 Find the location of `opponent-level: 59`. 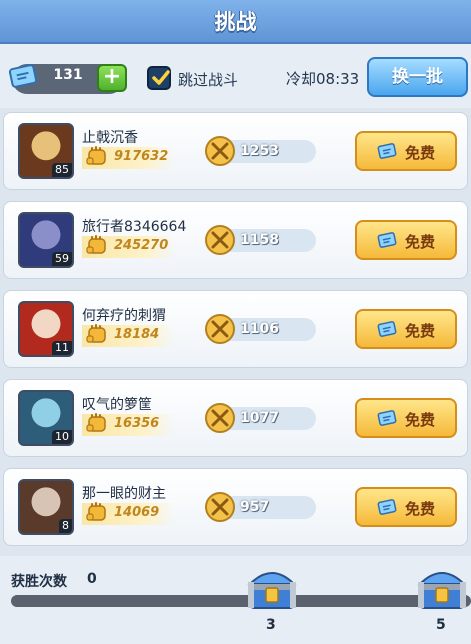

opponent-level: 59 is located at coordinates (62, 259).